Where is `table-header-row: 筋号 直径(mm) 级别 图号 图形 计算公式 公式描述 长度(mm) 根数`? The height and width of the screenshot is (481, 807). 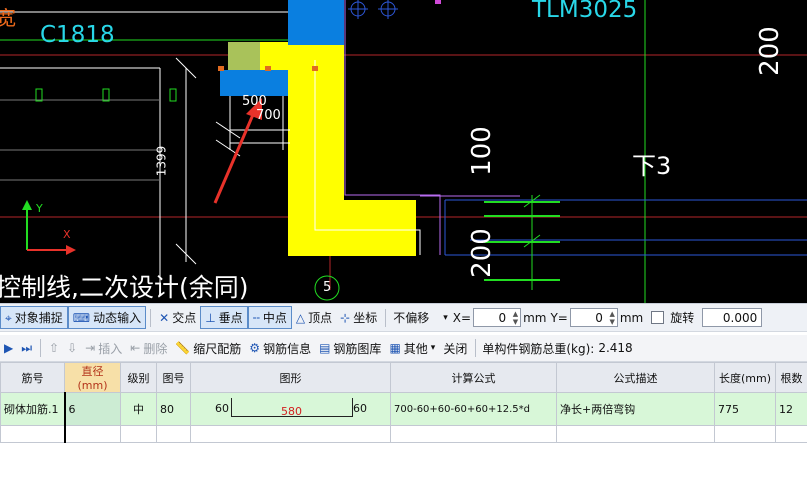 table-header-row: 筋号 直径(mm) 级别 图号 图形 计算公式 公式描述 长度(mm) 根数 is located at coordinates (403, 377).